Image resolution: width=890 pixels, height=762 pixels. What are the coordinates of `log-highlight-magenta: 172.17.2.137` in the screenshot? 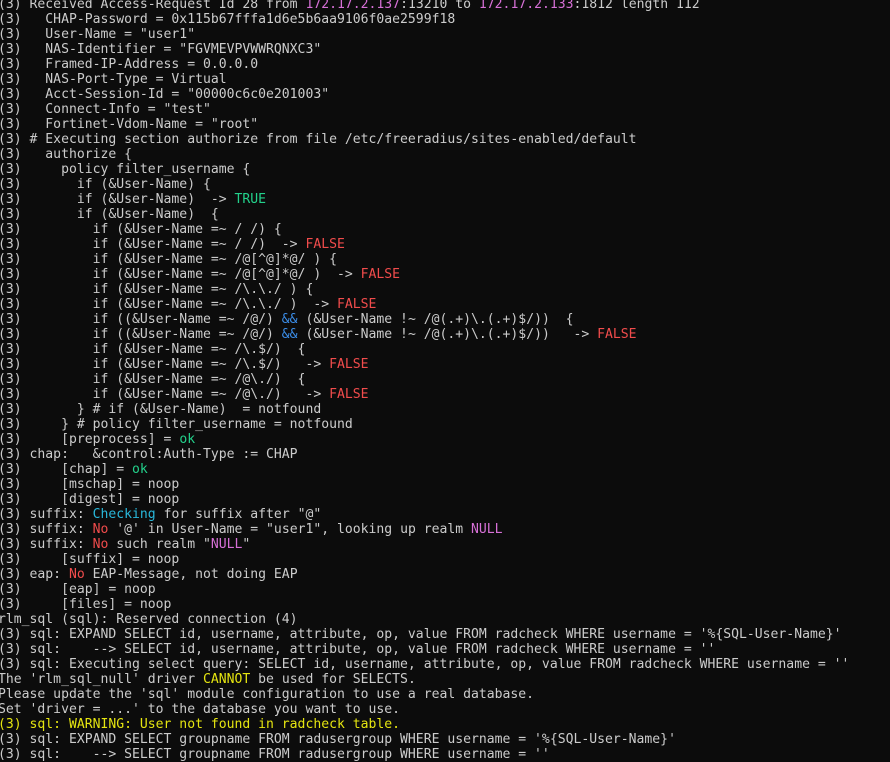 It's located at (353, 6).